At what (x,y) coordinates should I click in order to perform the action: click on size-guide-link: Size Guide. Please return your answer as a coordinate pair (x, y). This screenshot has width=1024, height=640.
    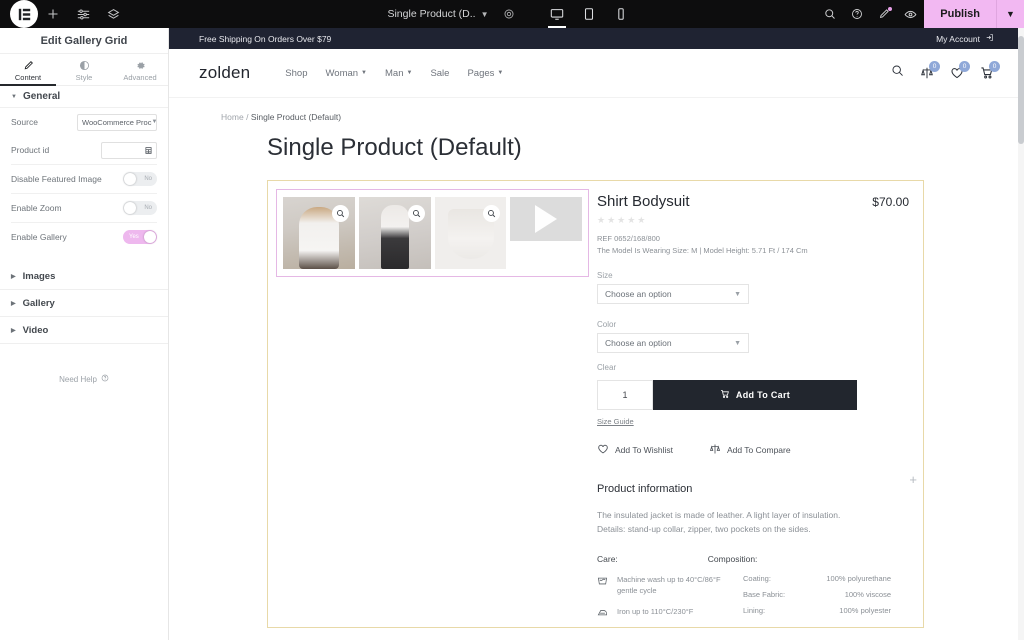
    Looking at the image, I should click on (760, 421).